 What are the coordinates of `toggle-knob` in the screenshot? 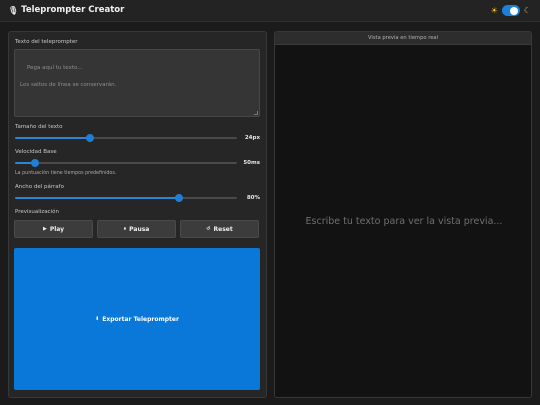 It's located at (514, 10).